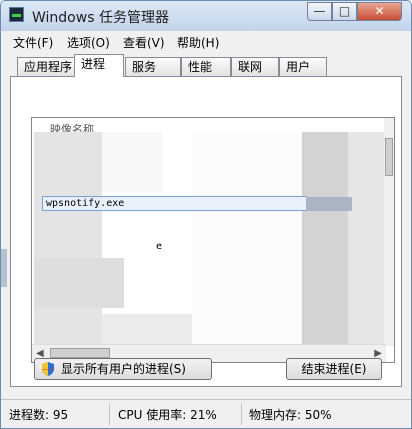 This screenshot has width=412, height=429. I want to click on status-process-count: 进程数: 95, so click(39, 415).